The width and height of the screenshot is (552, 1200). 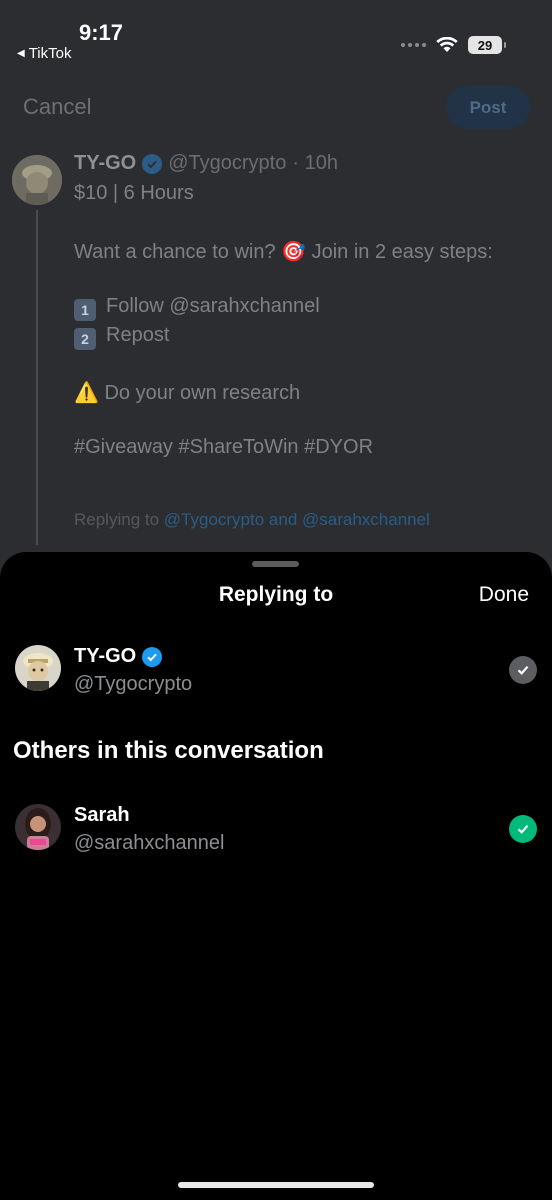 What do you see at coordinates (37, 377) in the screenshot?
I see `thread-line` at bounding box center [37, 377].